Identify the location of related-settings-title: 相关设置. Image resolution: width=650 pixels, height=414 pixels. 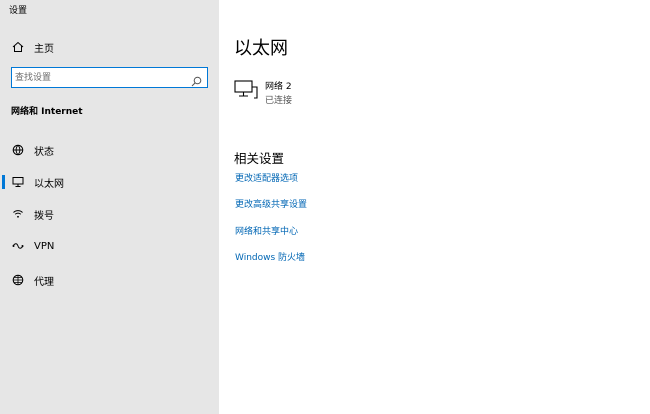
(259, 158).